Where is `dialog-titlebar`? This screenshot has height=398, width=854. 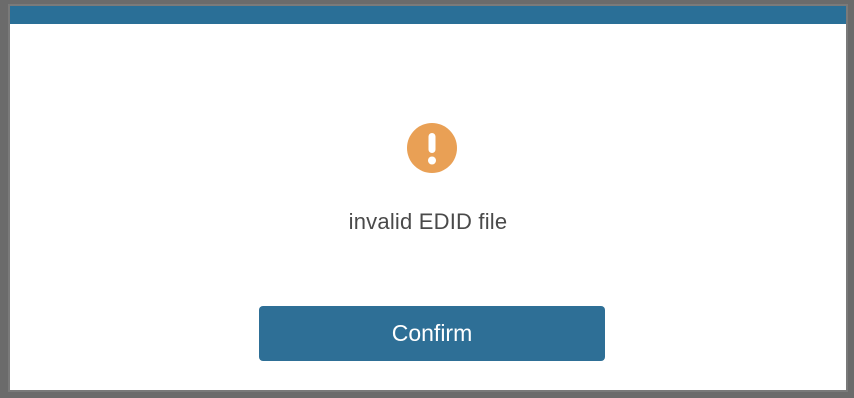 dialog-titlebar is located at coordinates (428, 15).